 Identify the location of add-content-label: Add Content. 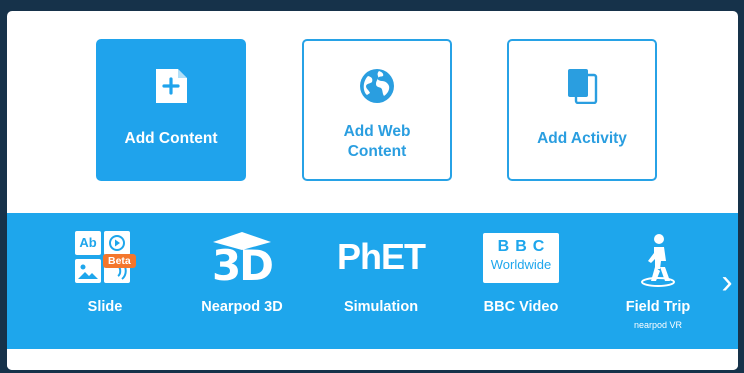
(171, 138).